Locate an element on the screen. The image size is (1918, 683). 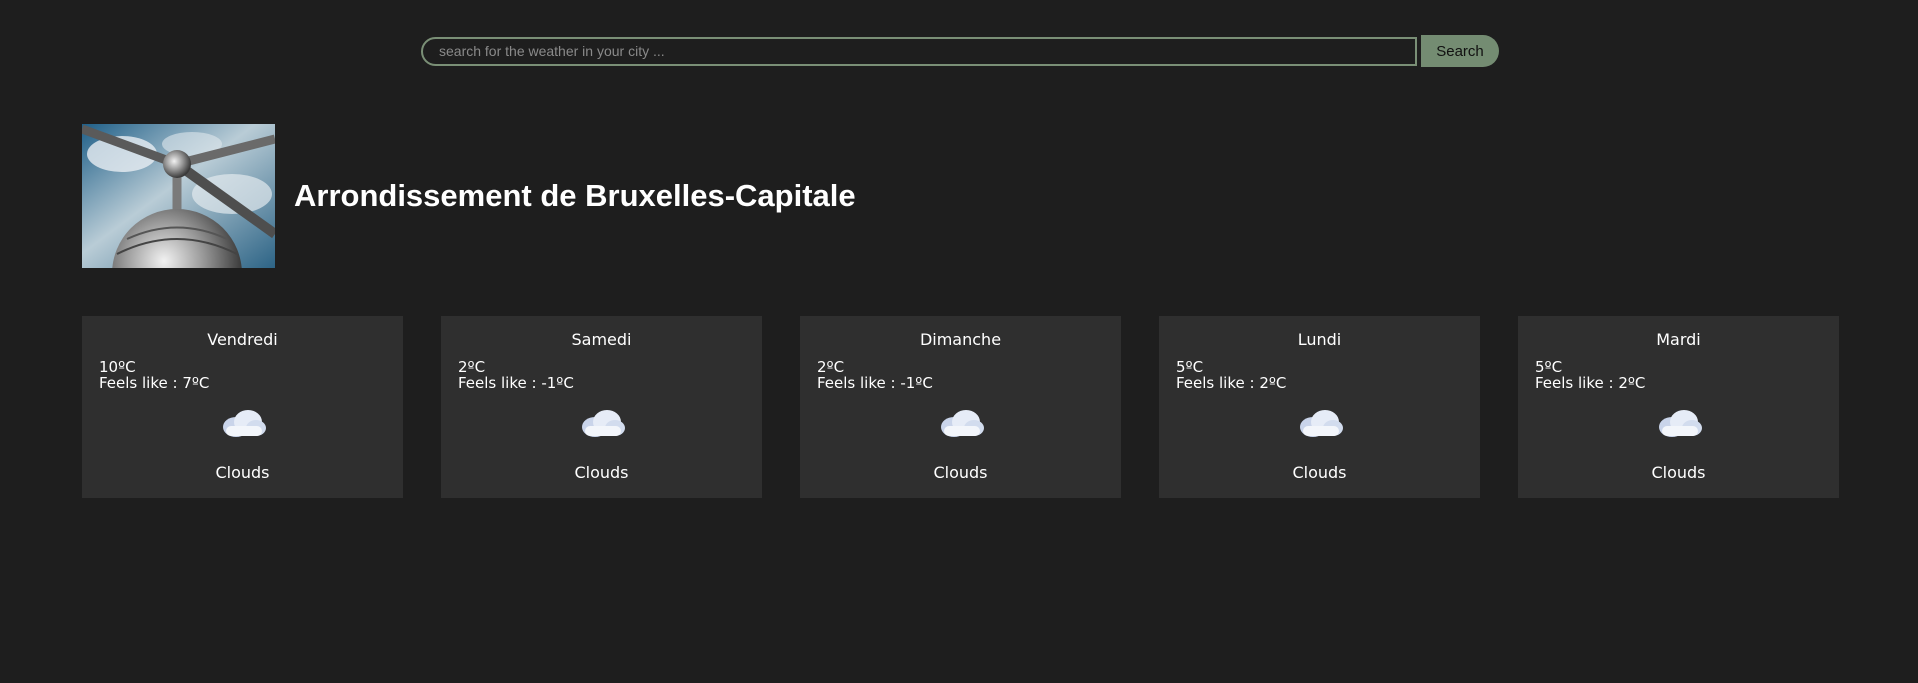
forecast-card: Samedi 2ºC Feels like : -1ºC Clouds is located at coordinates (601, 407).